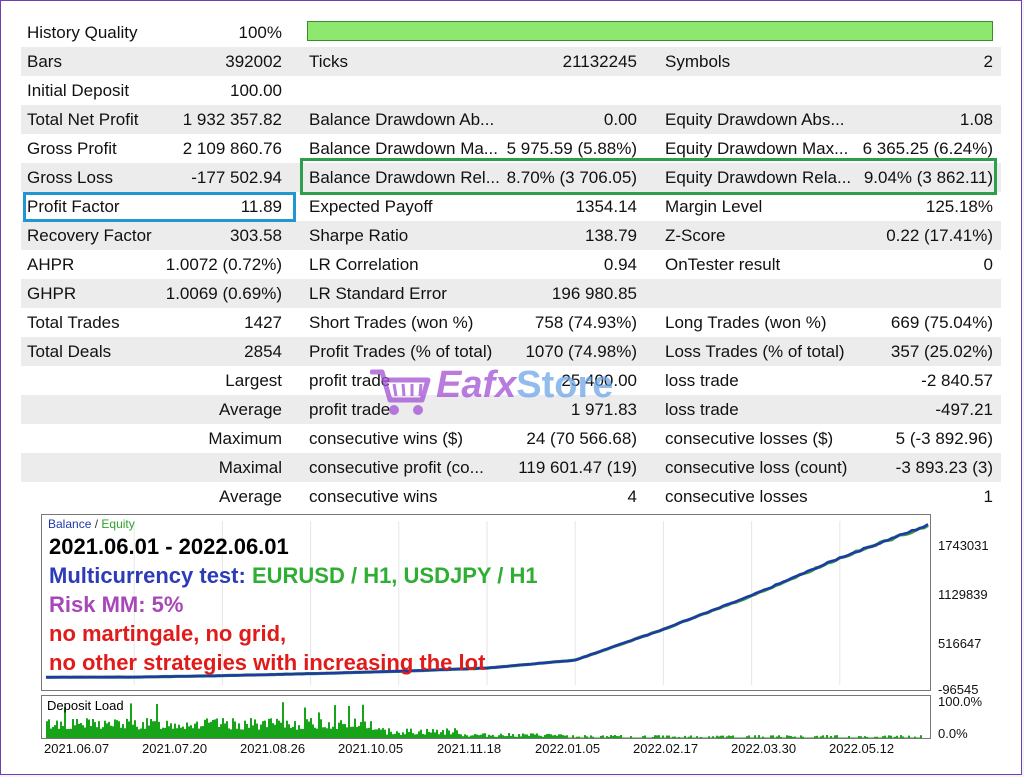 This screenshot has width=1024, height=777. What do you see at coordinates (620, 119) in the screenshot?
I see `report-cell-c4: 0.00` at bounding box center [620, 119].